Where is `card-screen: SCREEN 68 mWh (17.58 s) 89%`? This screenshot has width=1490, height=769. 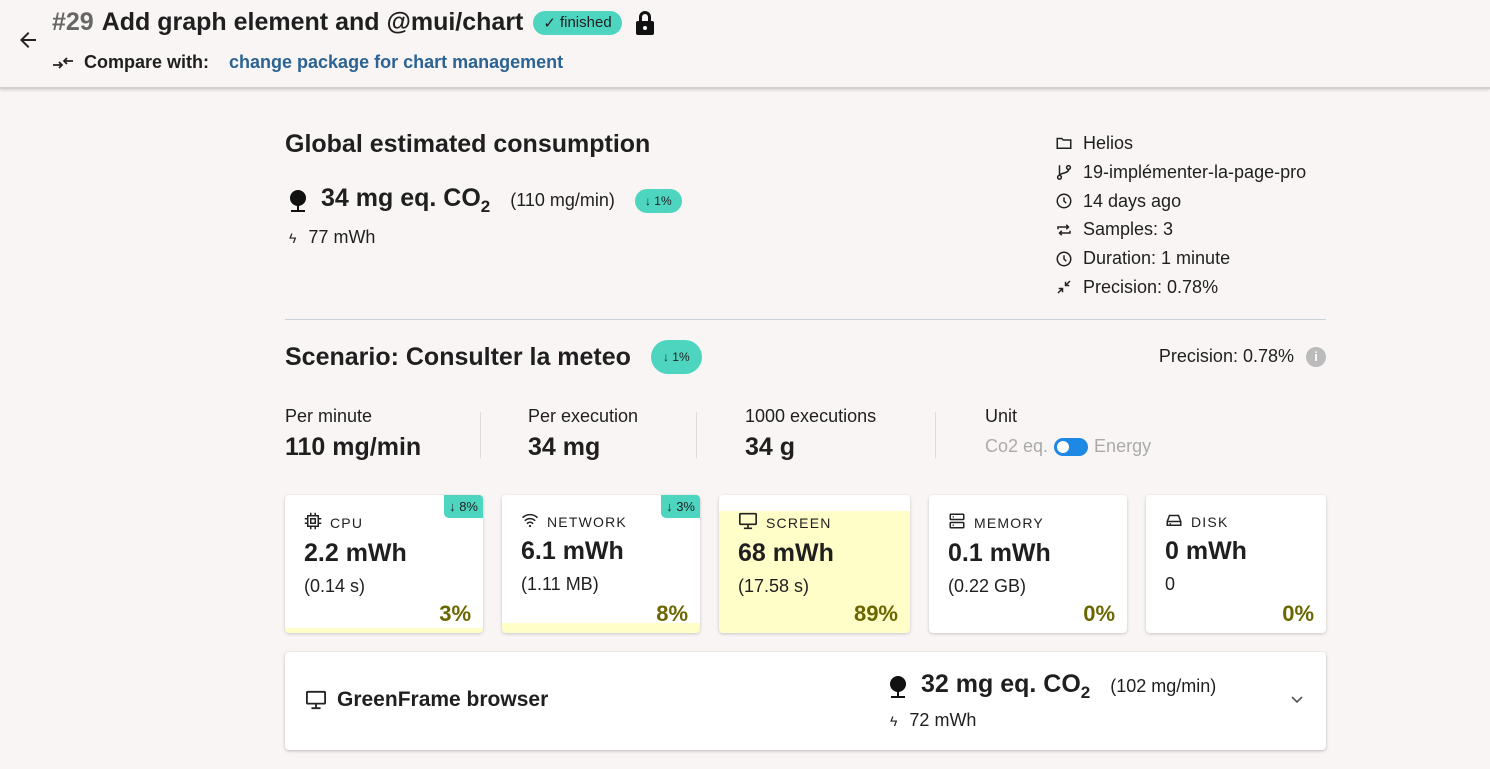 card-screen: SCREEN 68 mWh (17.58 s) 89% is located at coordinates (814, 564).